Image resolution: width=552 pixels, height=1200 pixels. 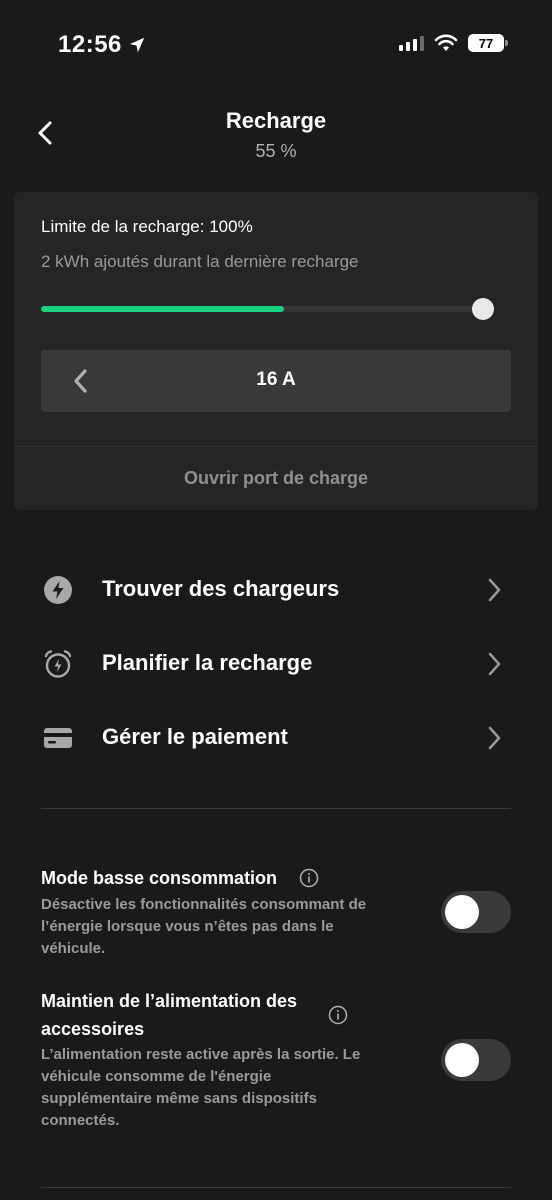 I want to click on title-line: accessoires, so click(x=93, y=1029).